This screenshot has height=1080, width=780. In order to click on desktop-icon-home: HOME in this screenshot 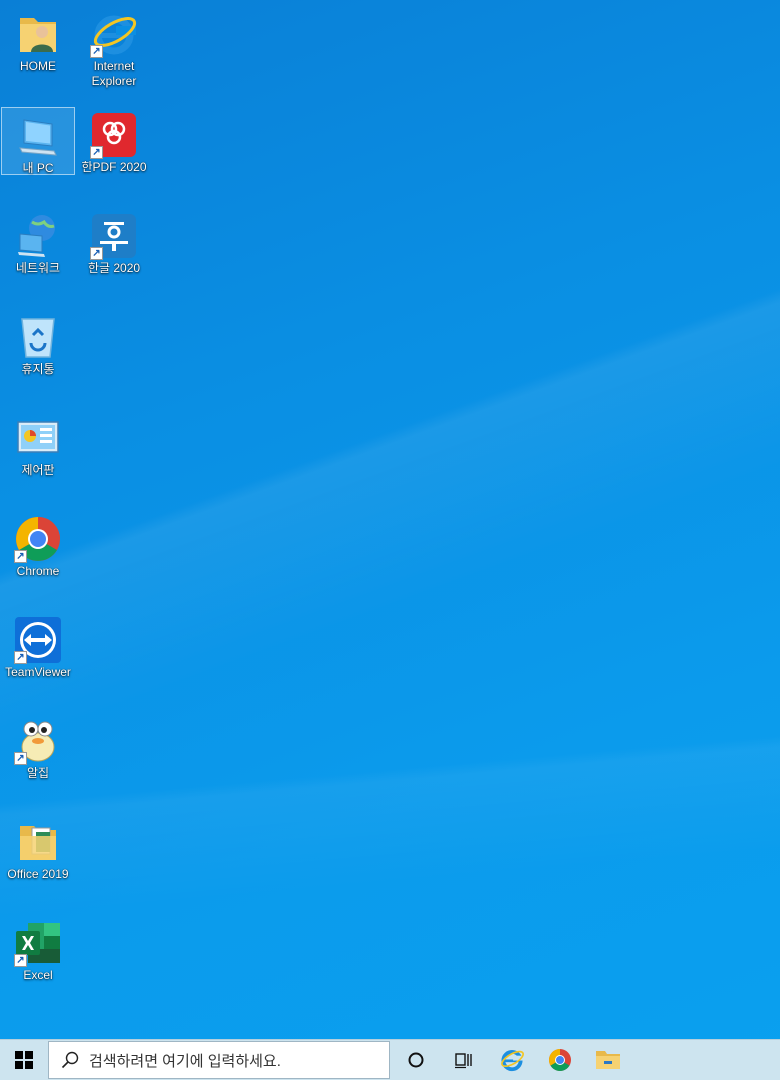, I will do `click(38, 40)`.